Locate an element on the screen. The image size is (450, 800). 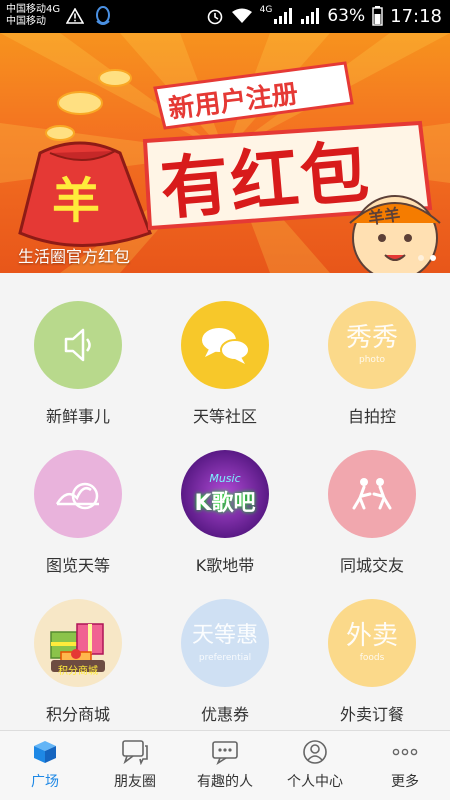
tile-tulan: 图览天等 is located at coordinates (78, 513).